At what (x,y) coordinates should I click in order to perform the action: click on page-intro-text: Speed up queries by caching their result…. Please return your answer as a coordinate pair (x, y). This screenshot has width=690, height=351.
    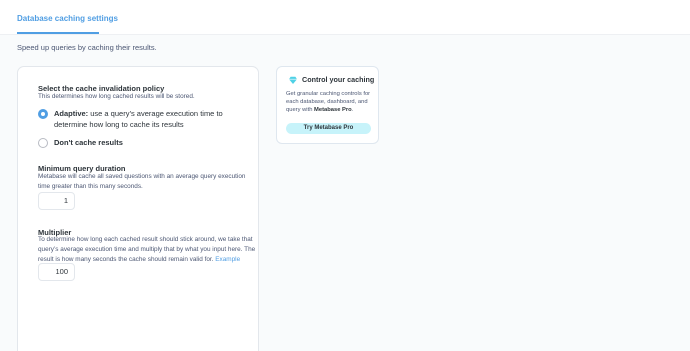
    Looking at the image, I should click on (87, 47).